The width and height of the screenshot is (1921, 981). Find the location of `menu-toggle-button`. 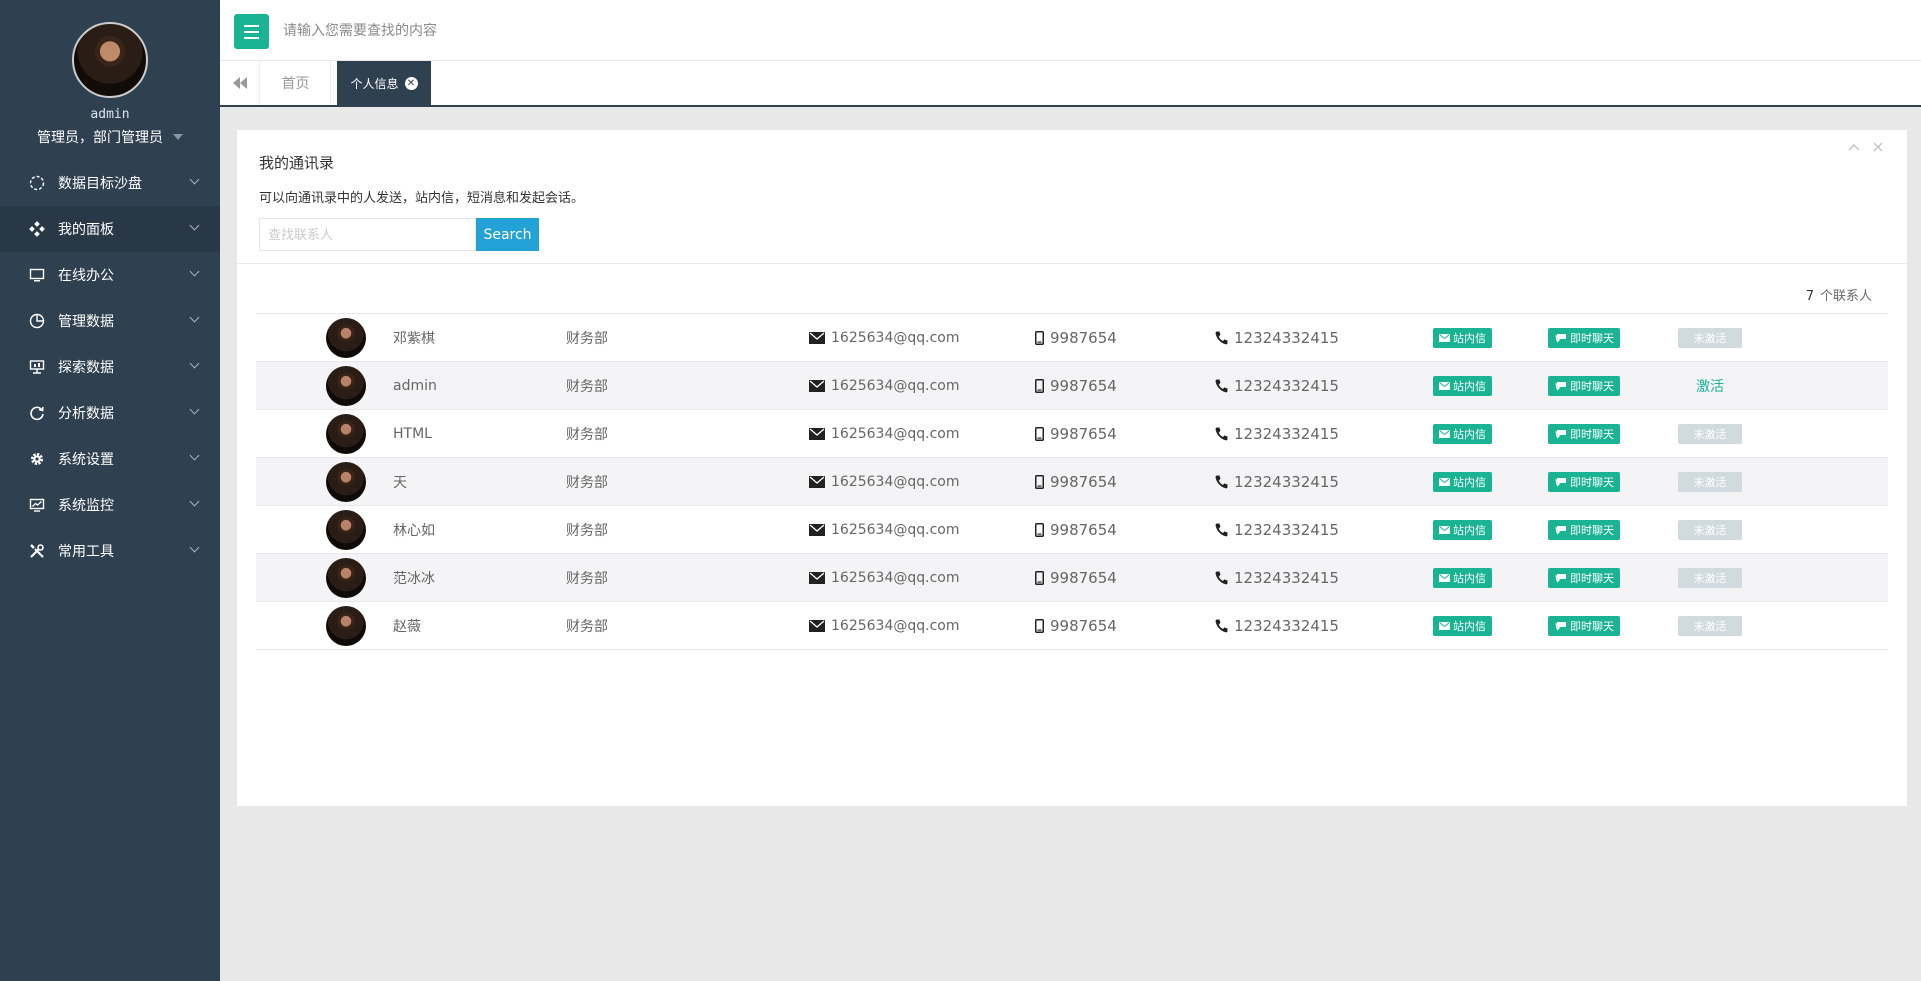

menu-toggle-button is located at coordinates (251, 31).